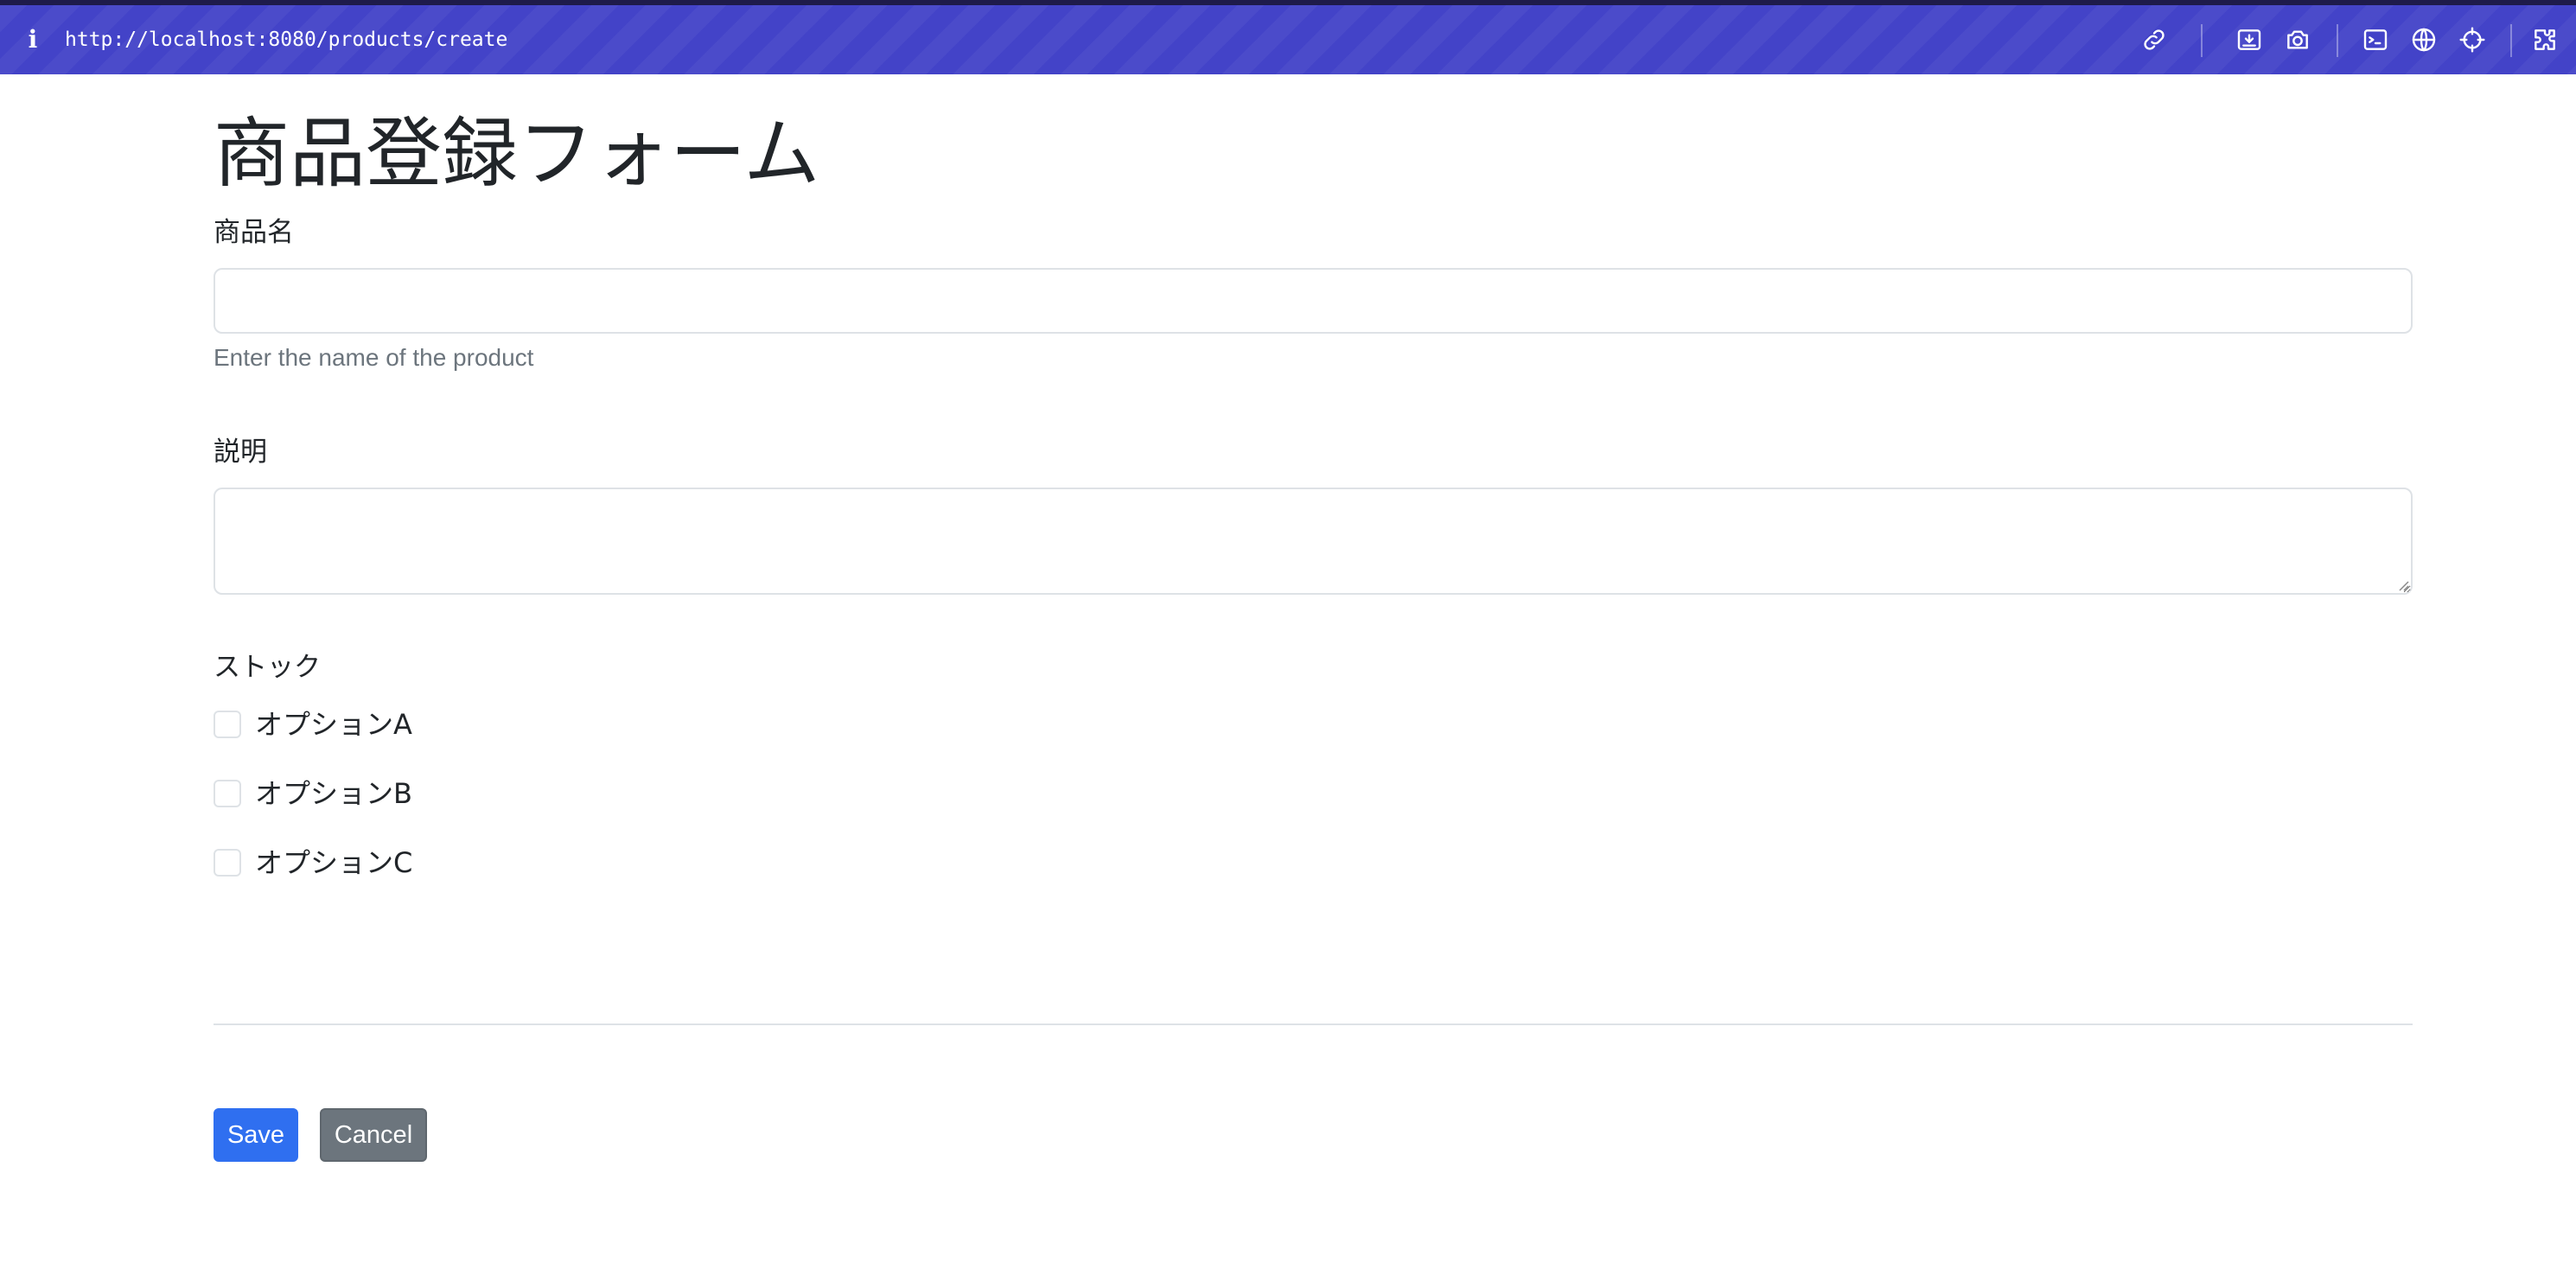 The width and height of the screenshot is (2576, 1288). I want to click on option-b-label: オプションB, so click(333, 793).